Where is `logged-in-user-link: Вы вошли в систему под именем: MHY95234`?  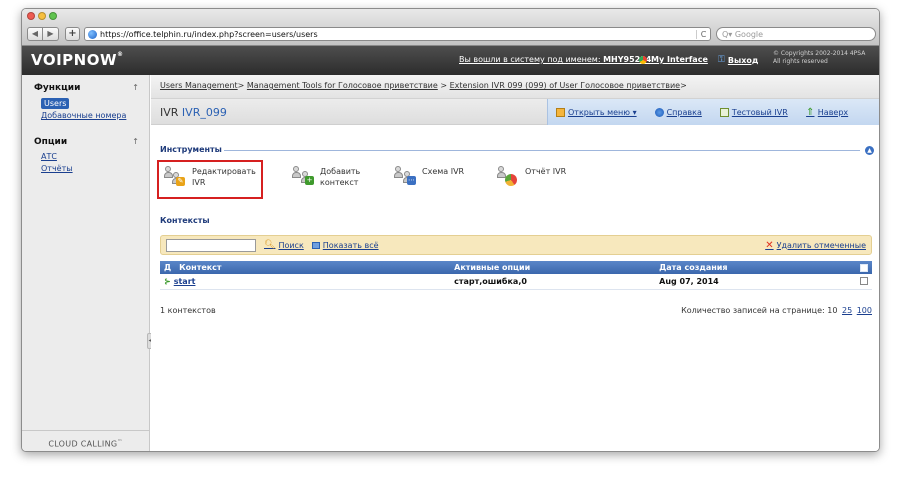
logged-in-user-link: Вы вошли в систему под именем: MHY95234 is located at coordinates (555, 59).